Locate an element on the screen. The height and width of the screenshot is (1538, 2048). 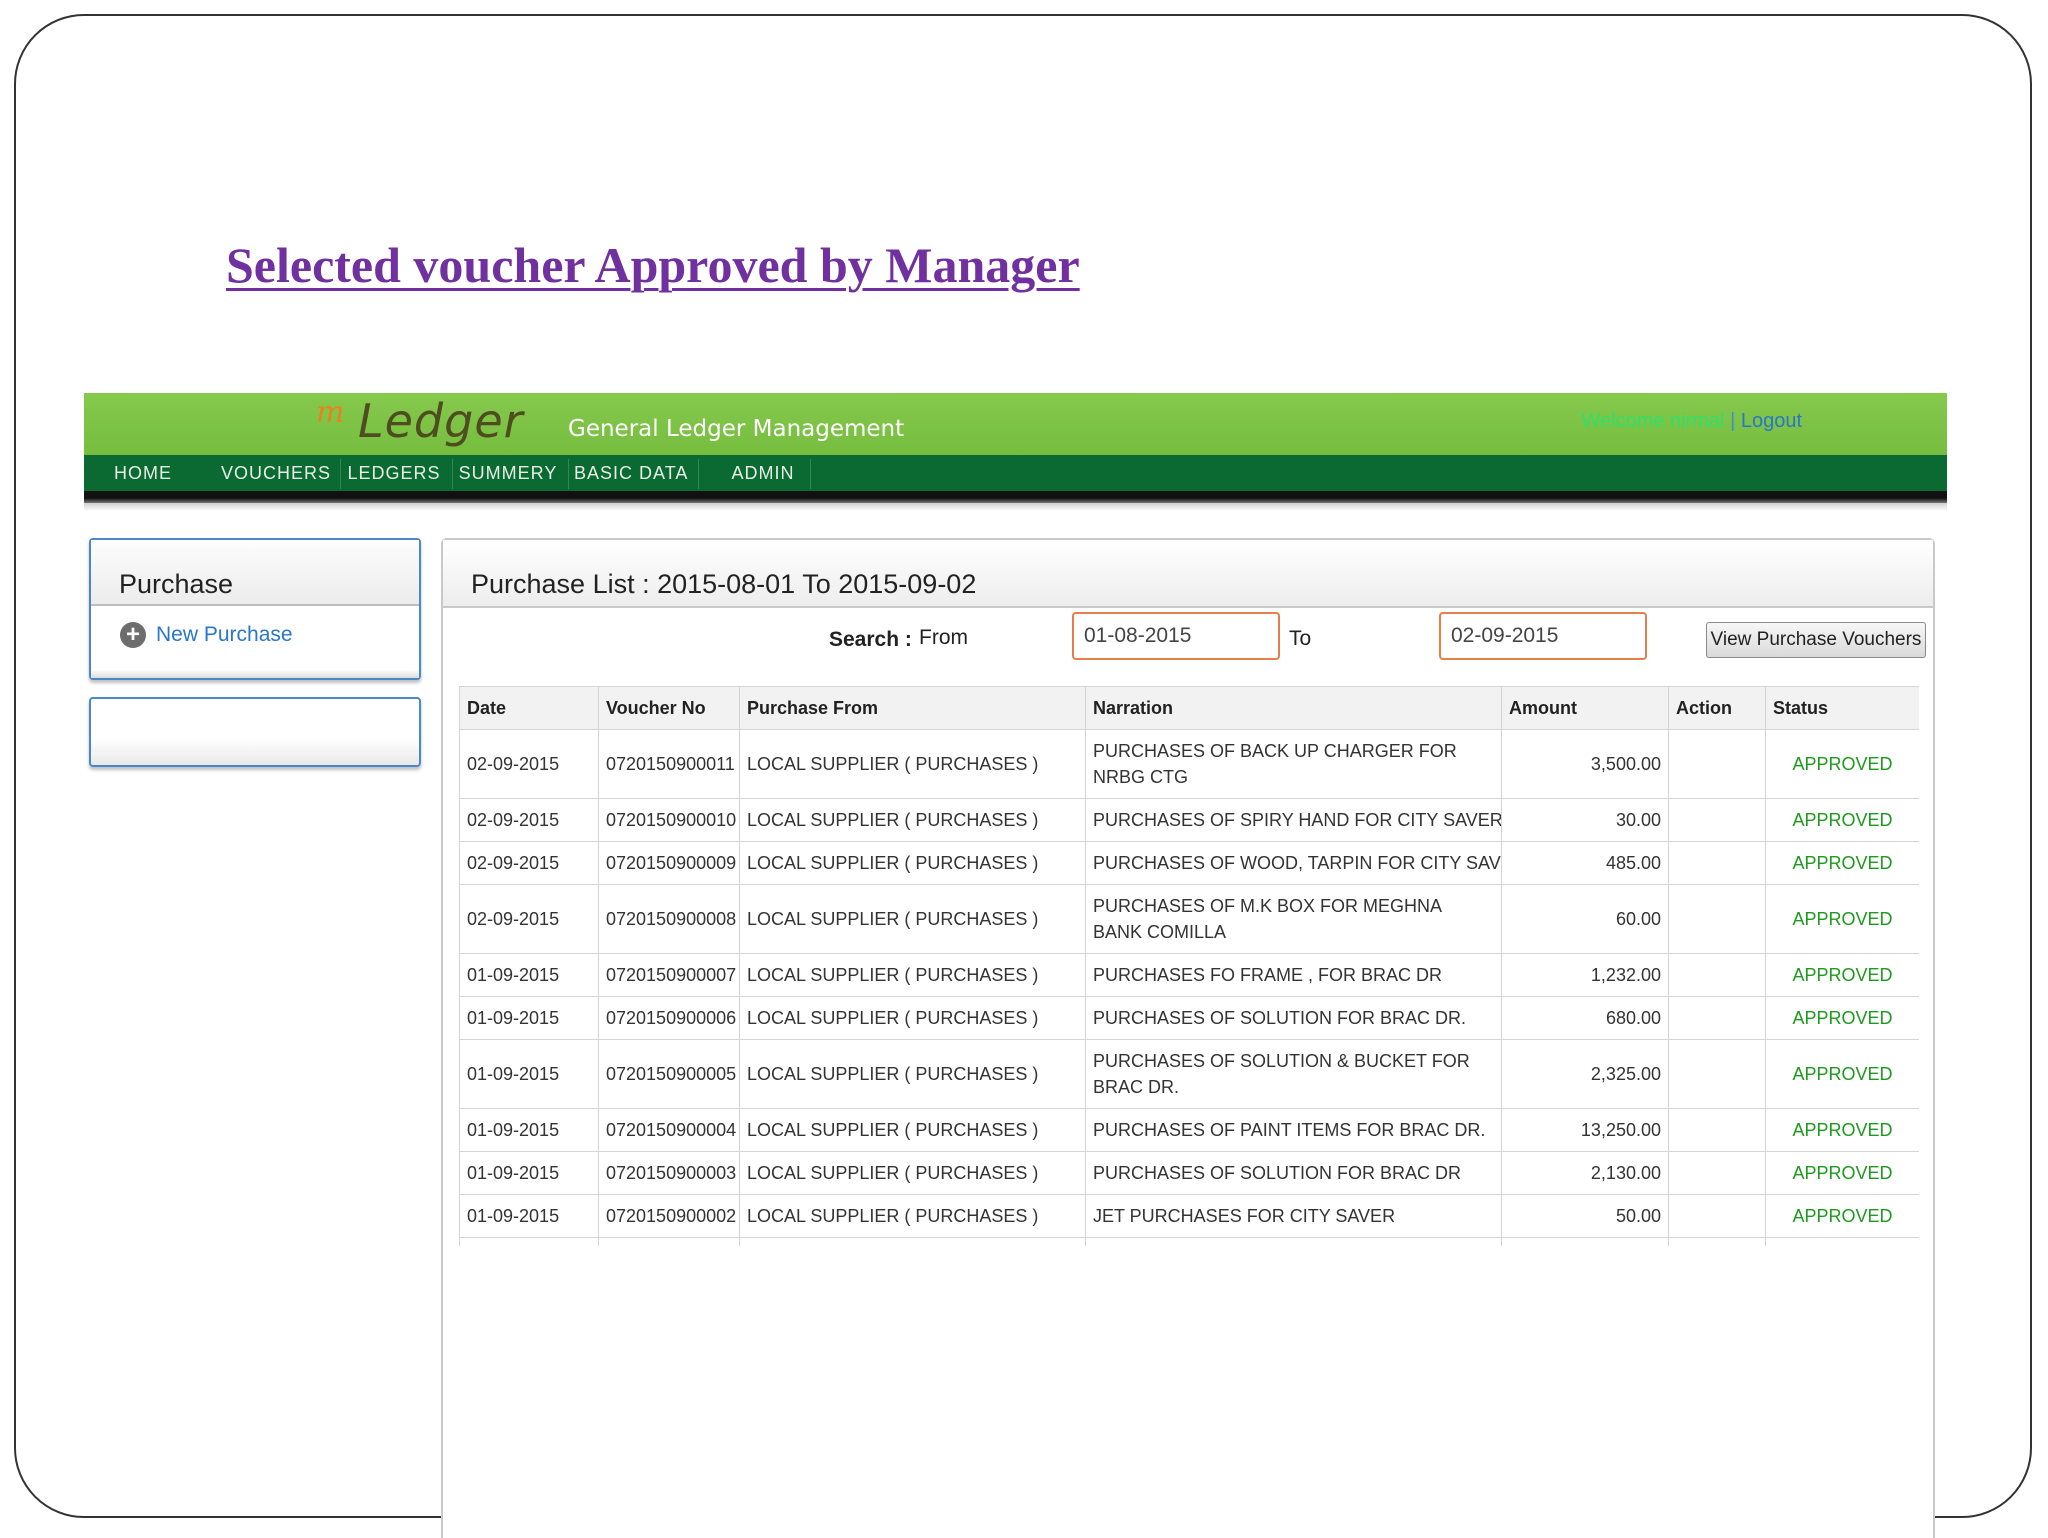
cell-voucher: 0720150900005 is located at coordinates (669, 1074).